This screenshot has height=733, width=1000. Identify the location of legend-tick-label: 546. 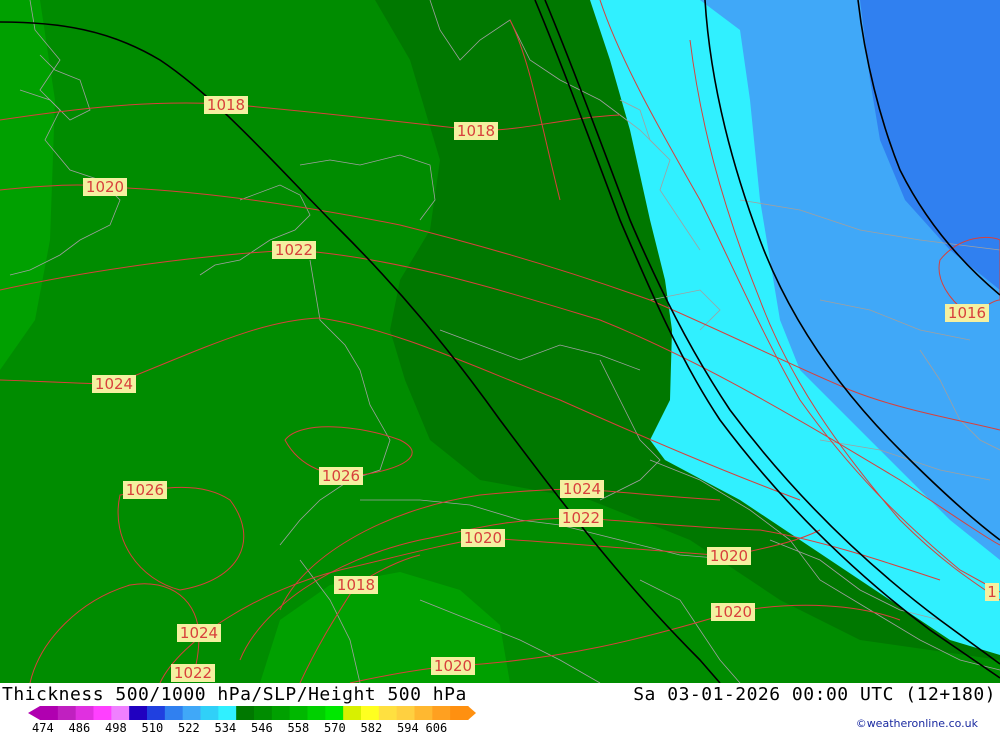
(262, 727).